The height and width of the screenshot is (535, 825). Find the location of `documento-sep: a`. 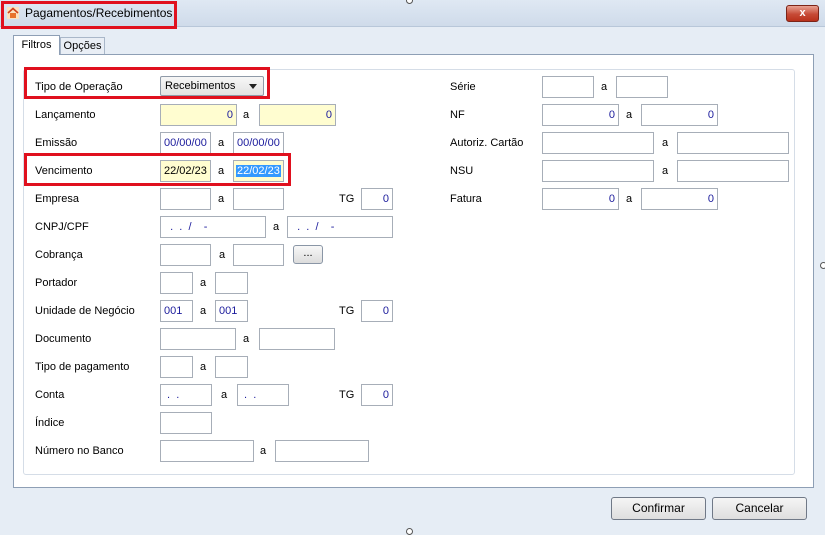

documento-sep: a is located at coordinates (246, 339).